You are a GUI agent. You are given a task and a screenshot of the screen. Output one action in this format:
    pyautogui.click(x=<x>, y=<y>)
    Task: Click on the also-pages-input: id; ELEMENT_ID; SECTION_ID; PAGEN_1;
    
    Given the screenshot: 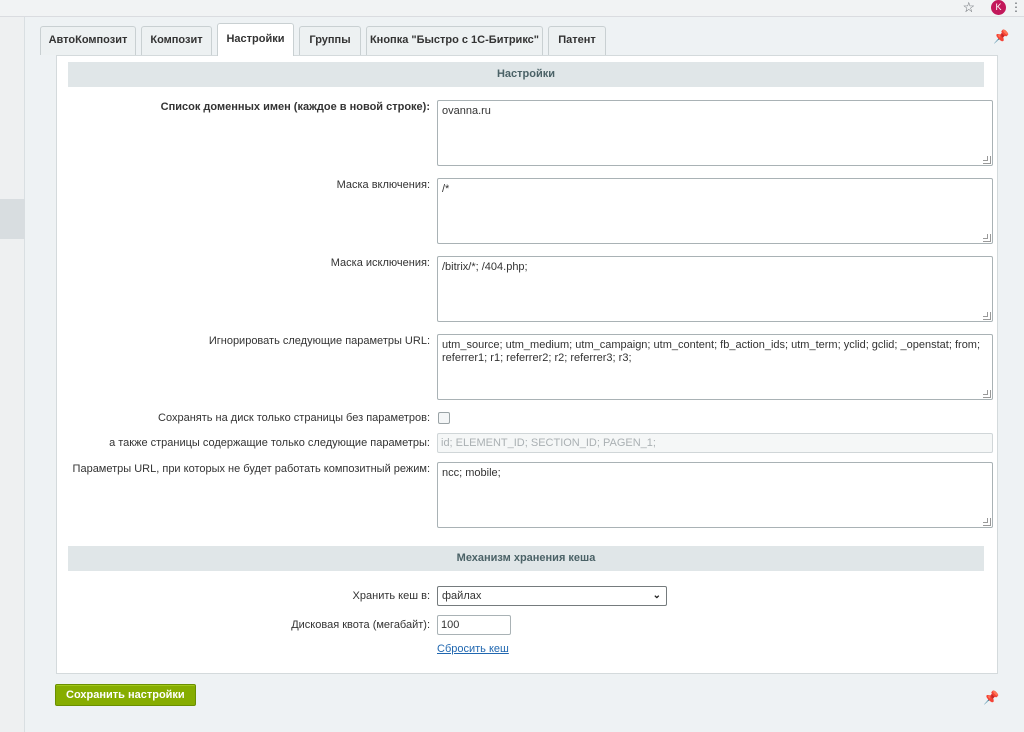 What is the action you would take?
    pyautogui.click(x=715, y=443)
    